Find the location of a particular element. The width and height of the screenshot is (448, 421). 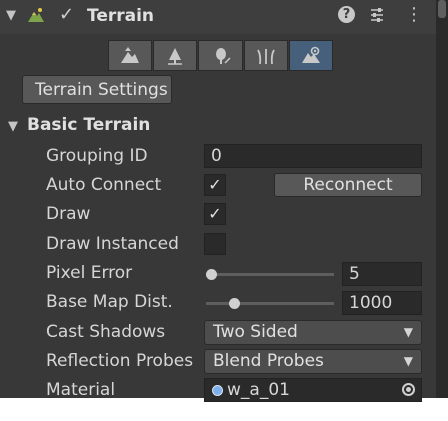

tool-raise-lower-terrain is located at coordinates (130, 55).